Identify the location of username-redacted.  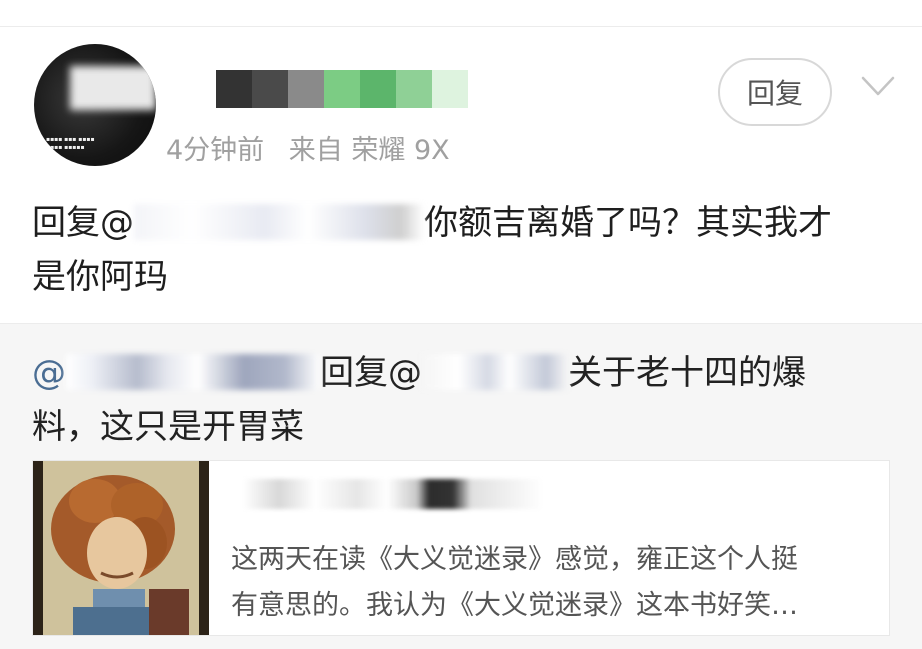
(342, 89).